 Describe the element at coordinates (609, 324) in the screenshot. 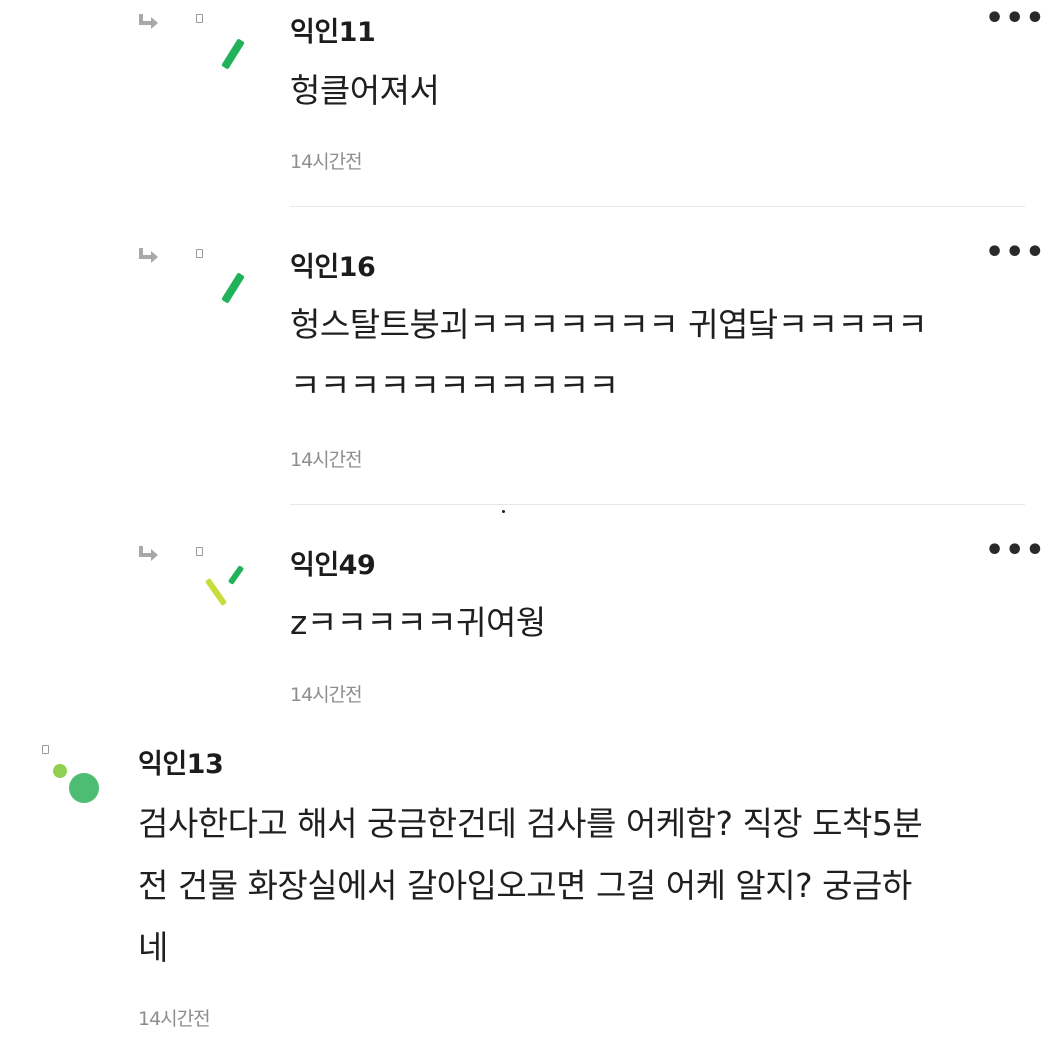

I see `comment-text-line: 헝스탈트붕괴ㅋㅋㅋㅋㅋㅋㅋ 귀엽닼ㅋㅋㅋㅋㅋ` at that location.